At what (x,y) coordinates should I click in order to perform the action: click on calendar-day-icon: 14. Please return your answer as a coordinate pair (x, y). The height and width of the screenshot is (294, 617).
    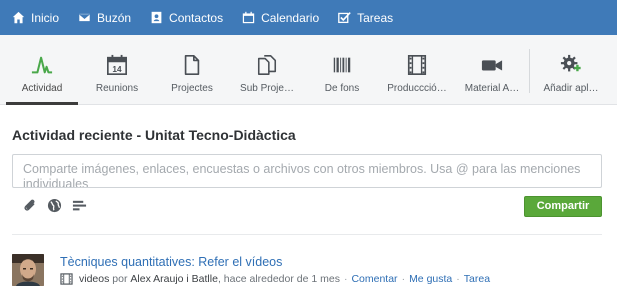
    Looking at the image, I should click on (117, 64).